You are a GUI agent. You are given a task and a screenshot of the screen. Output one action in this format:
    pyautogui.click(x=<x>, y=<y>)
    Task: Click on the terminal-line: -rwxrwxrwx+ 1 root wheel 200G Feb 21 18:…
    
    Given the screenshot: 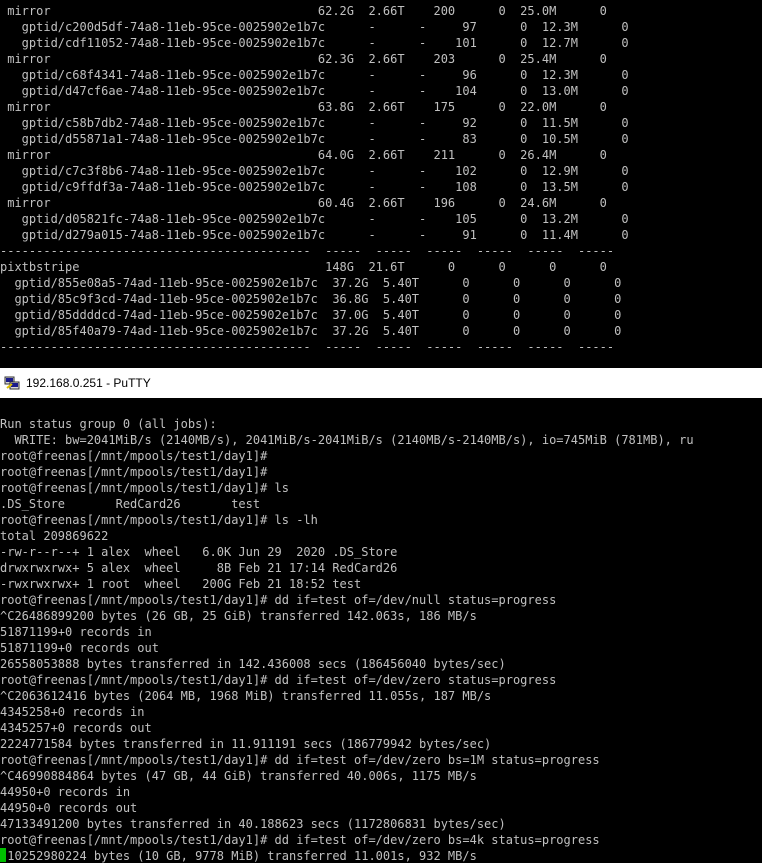 What is the action you would take?
    pyautogui.click(x=181, y=584)
    